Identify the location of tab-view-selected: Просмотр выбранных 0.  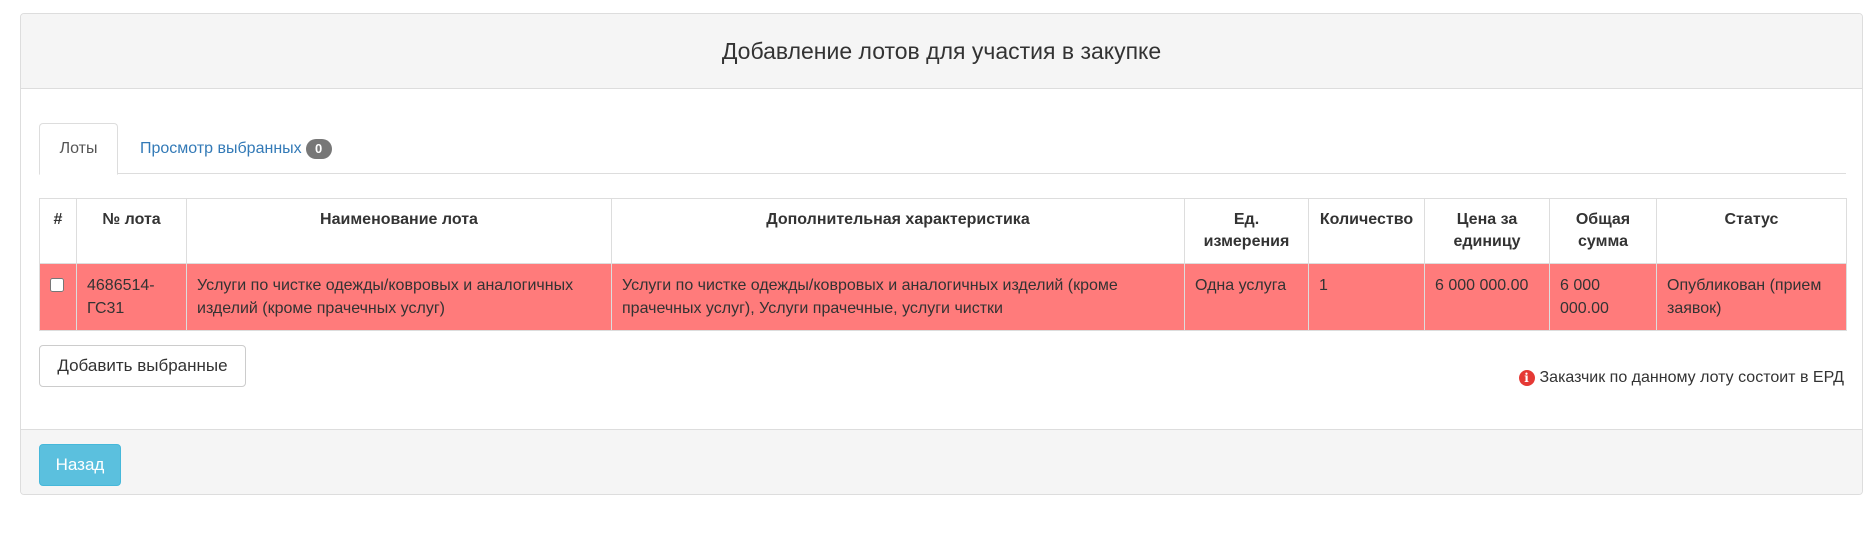
(236, 148).